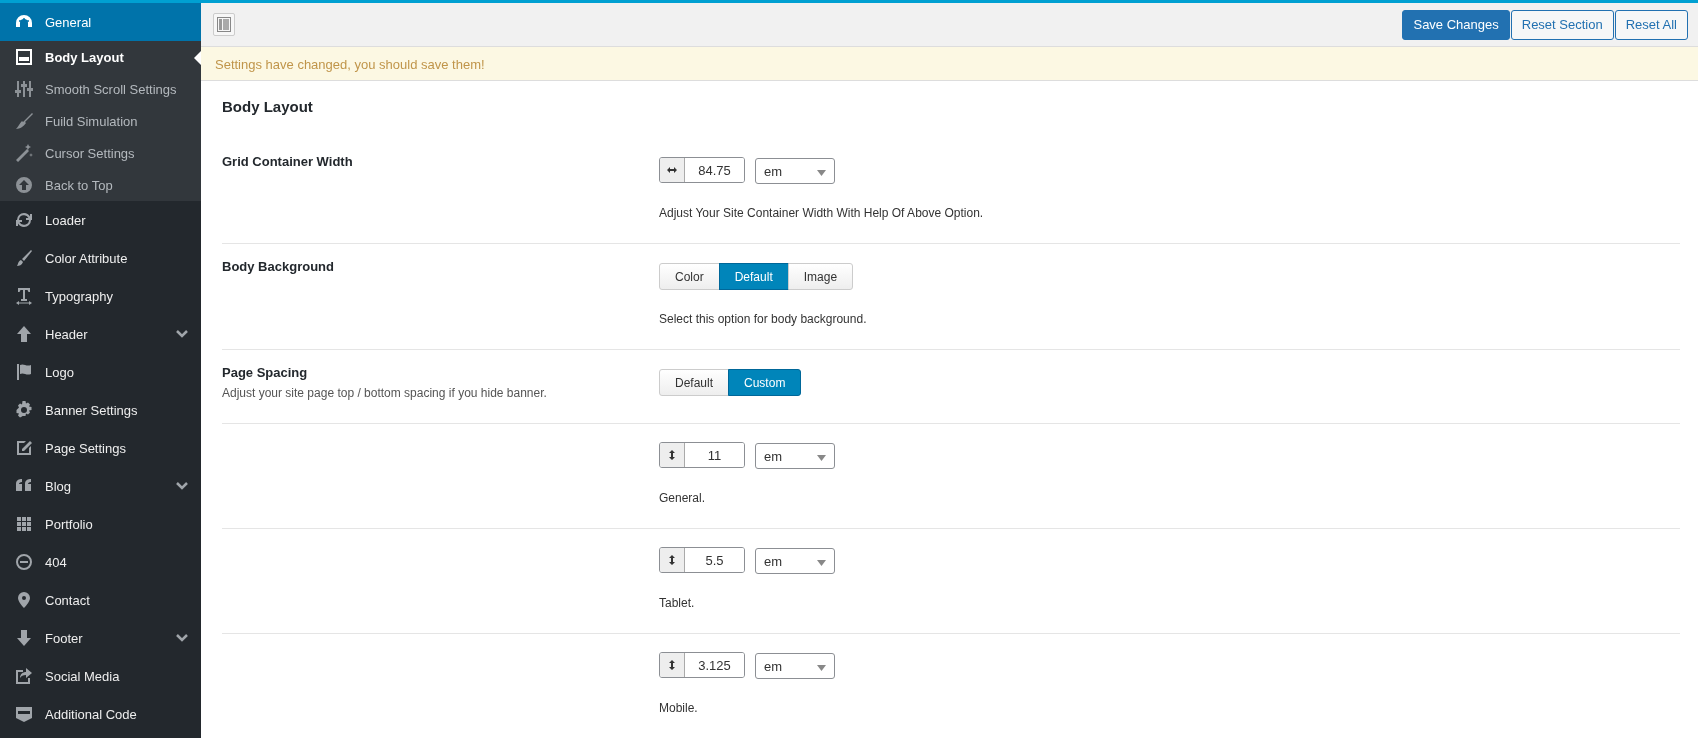 The height and width of the screenshot is (738, 1698). I want to click on help-text: General., so click(683, 498).